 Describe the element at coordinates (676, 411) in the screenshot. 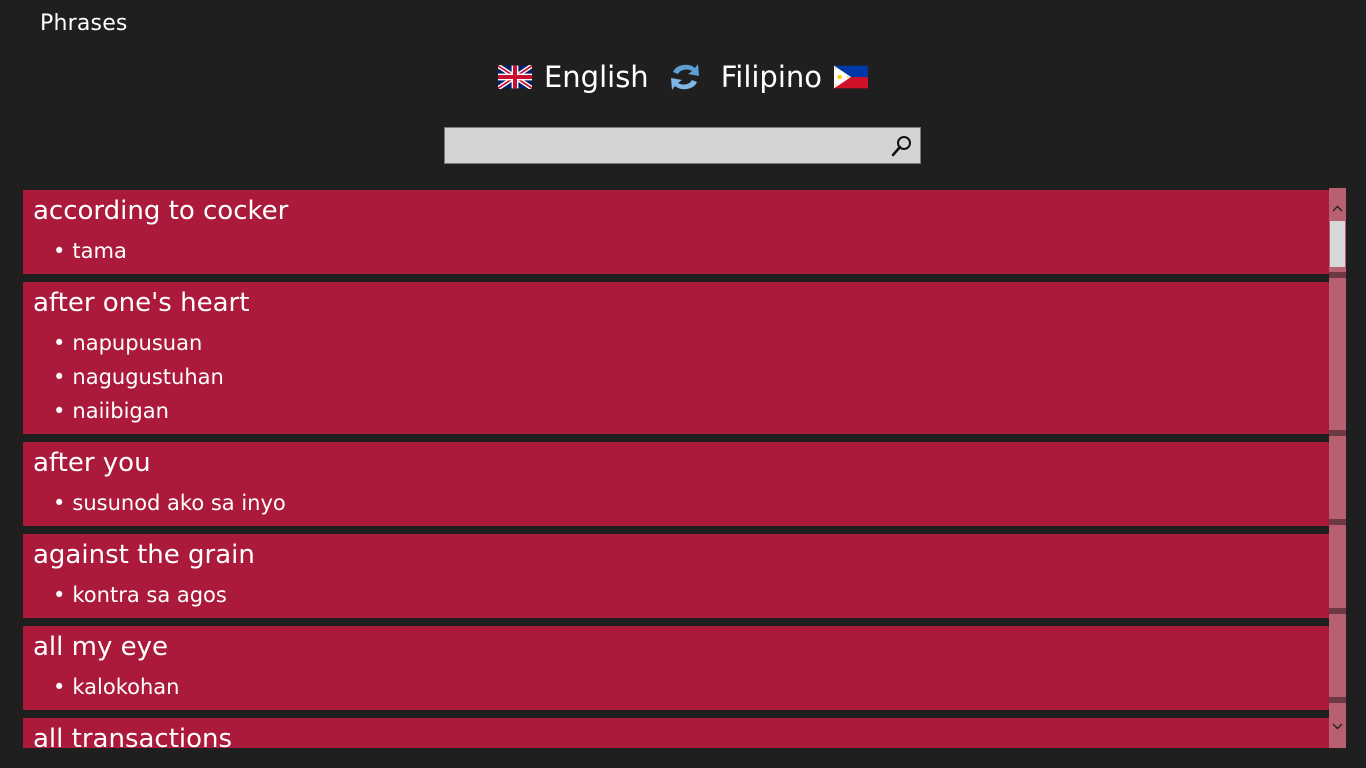

I see `translation-item: • naiibigan` at that location.